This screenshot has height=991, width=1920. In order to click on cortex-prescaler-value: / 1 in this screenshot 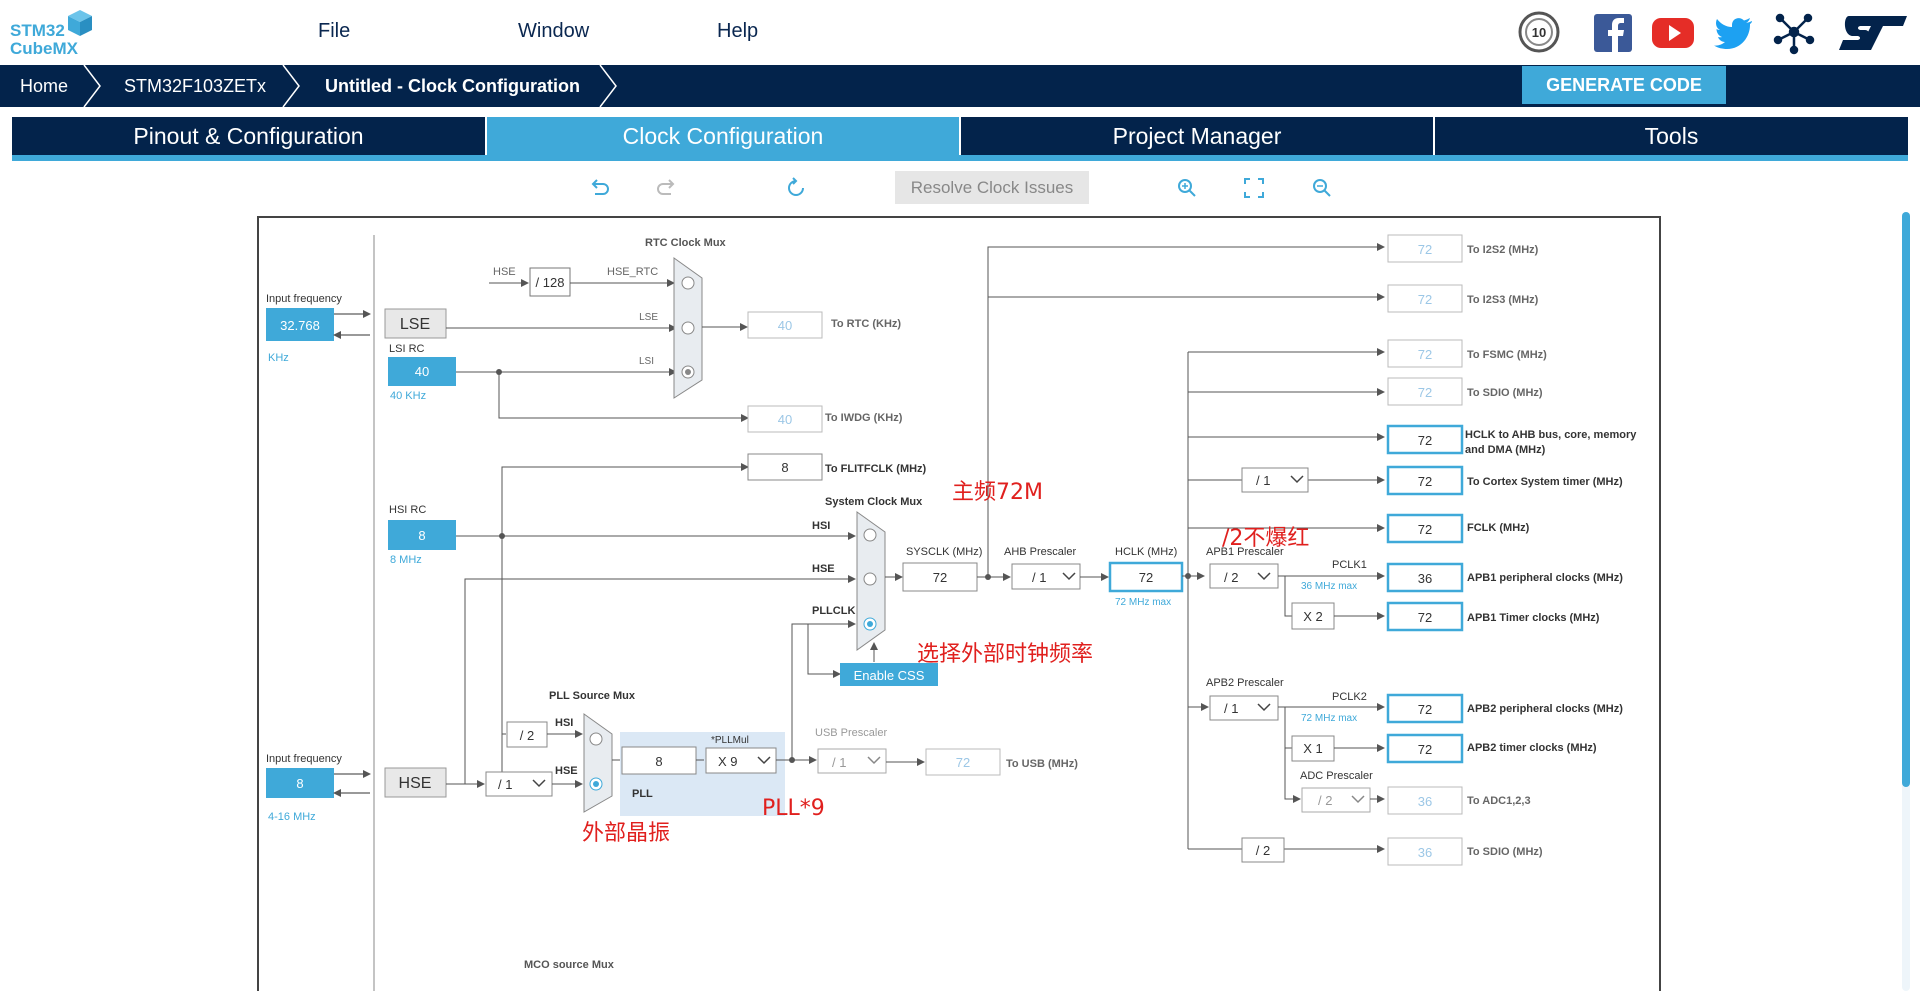, I will do `click(1263, 480)`.